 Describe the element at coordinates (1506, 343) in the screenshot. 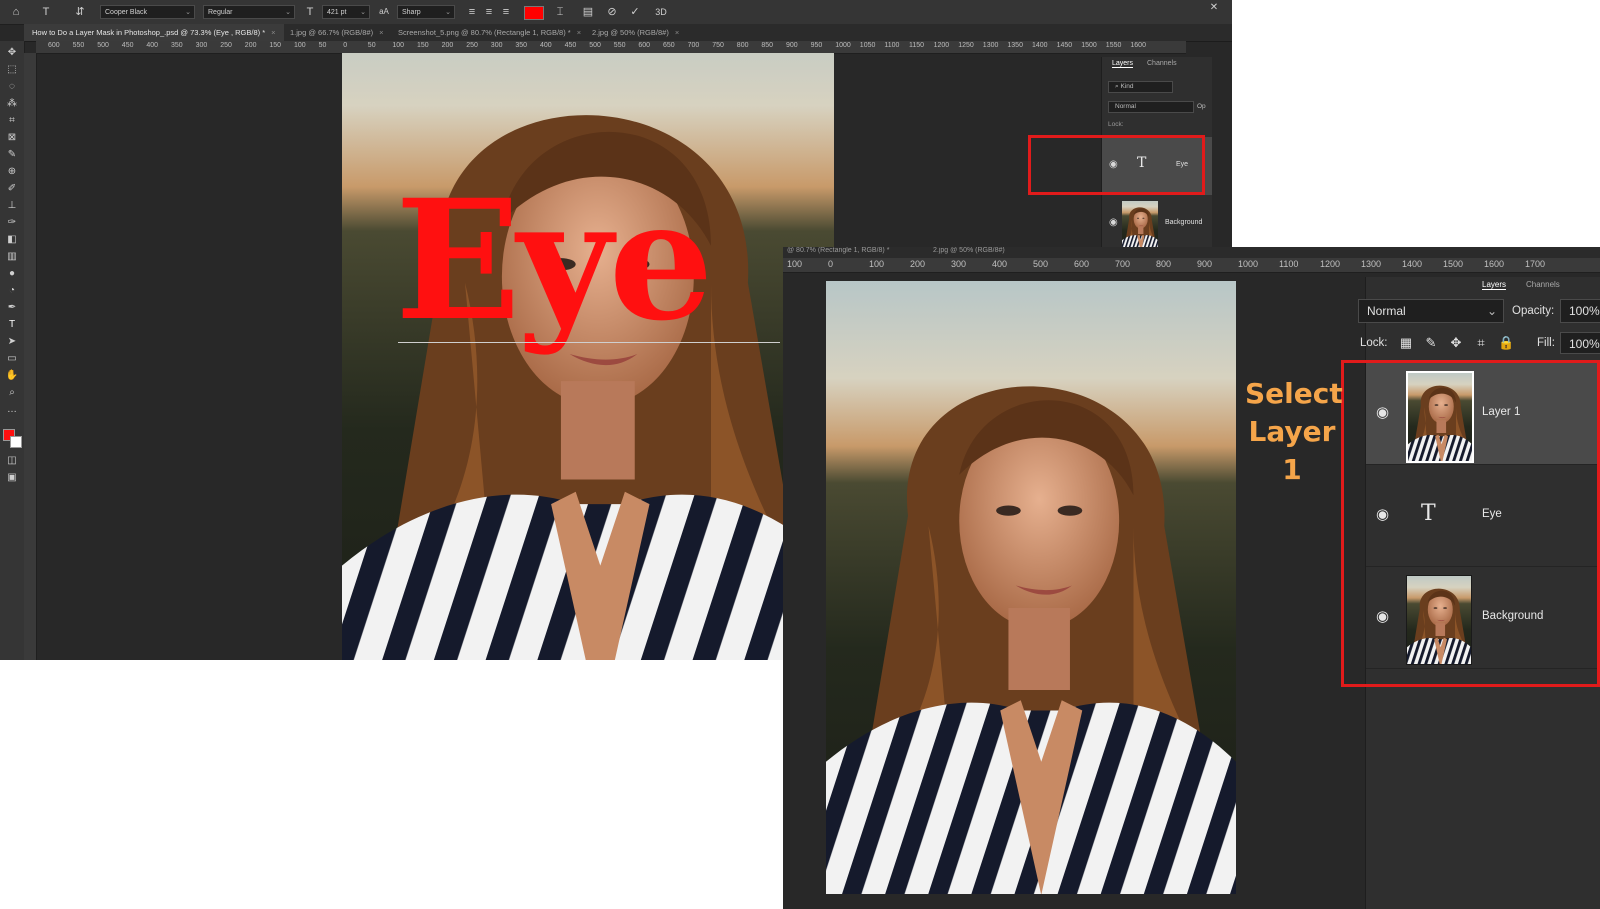

I see `lock-all-icon: 🔒` at that location.